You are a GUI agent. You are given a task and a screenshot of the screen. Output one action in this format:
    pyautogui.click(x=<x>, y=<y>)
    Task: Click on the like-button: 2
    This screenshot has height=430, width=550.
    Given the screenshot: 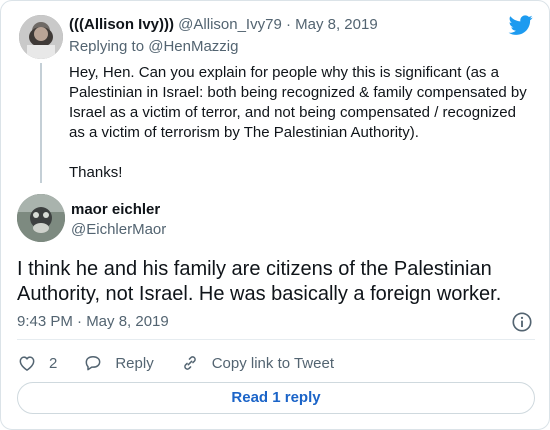 What is the action you would take?
    pyautogui.click(x=37, y=363)
    